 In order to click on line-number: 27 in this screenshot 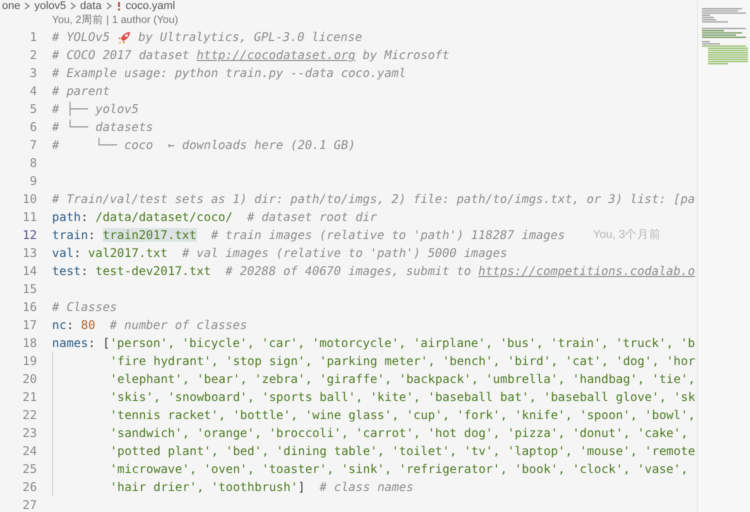, I will do `click(29, 504)`.